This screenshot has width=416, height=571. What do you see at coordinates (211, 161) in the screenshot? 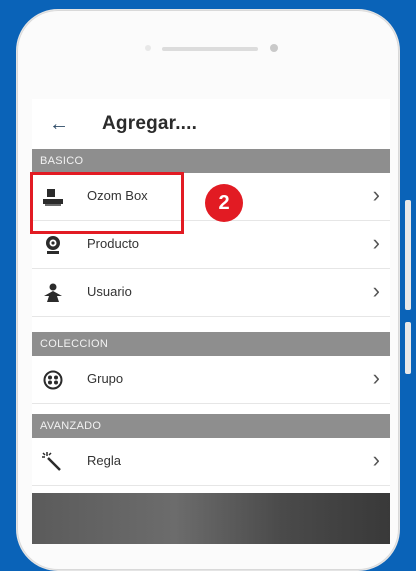
I see `section-header-basico: BASICO` at bounding box center [211, 161].